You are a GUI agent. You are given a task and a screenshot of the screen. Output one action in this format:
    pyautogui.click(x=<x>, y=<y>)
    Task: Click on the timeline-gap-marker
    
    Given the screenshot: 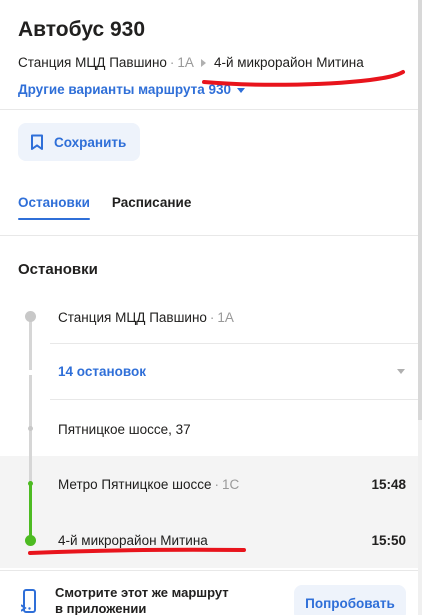 What is the action you would take?
    pyautogui.click(x=30, y=372)
    